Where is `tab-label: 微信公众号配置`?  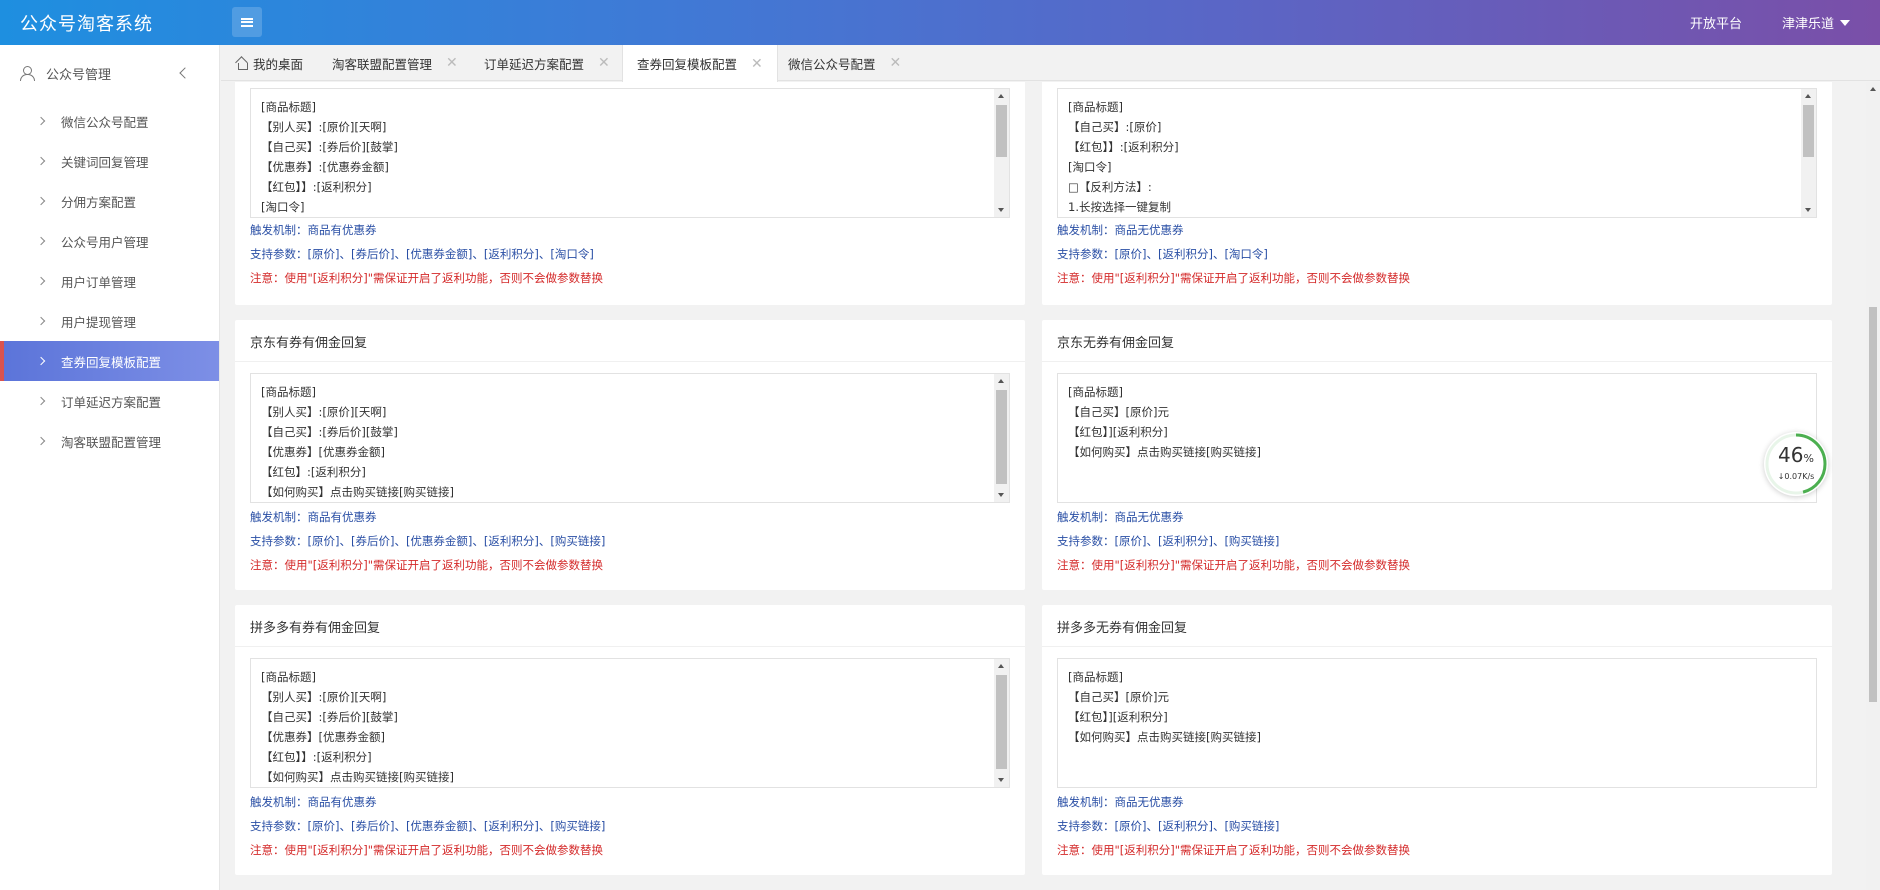
tab-label: 微信公众号配置 is located at coordinates (832, 64).